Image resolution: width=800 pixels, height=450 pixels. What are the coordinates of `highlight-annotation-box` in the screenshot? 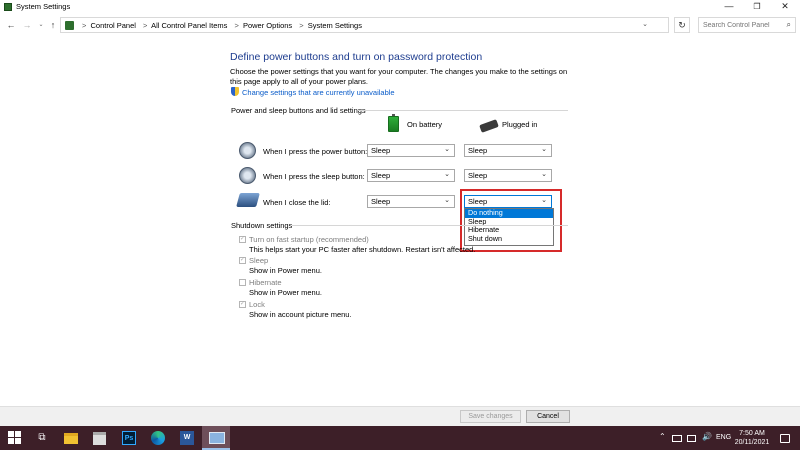 It's located at (511, 220).